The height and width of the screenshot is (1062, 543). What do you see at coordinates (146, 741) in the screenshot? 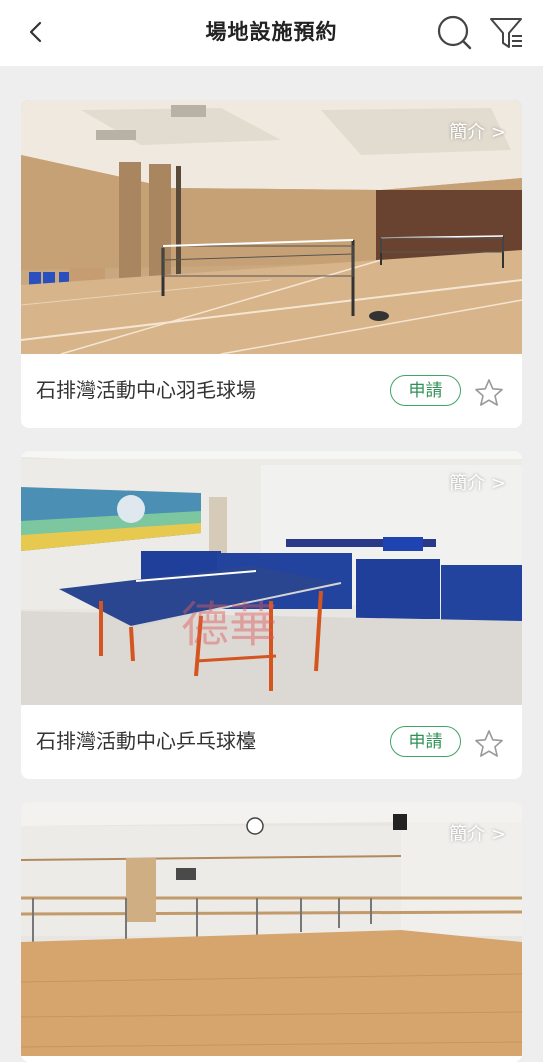
I see `facility-name: 石排灣活動中心乒乓球檯` at bounding box center [146, 741].